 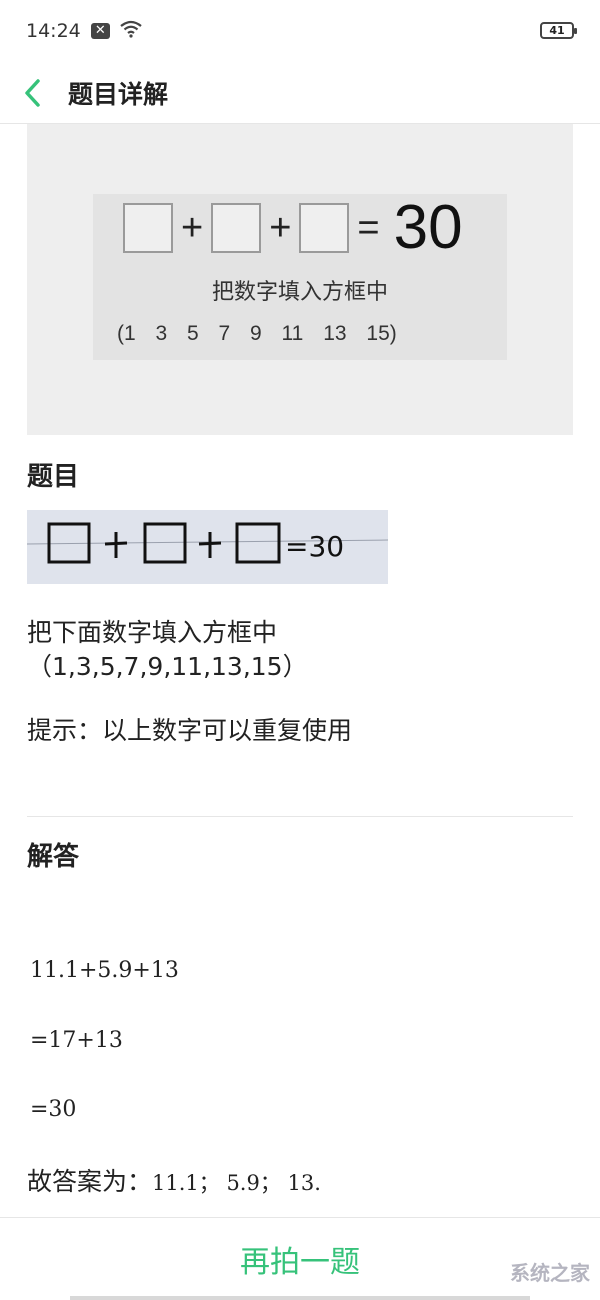 What do you see at coordinates (53, 857) in the screenshot?
I see `answer-heading: 解答` at bounding box center [53, 857].